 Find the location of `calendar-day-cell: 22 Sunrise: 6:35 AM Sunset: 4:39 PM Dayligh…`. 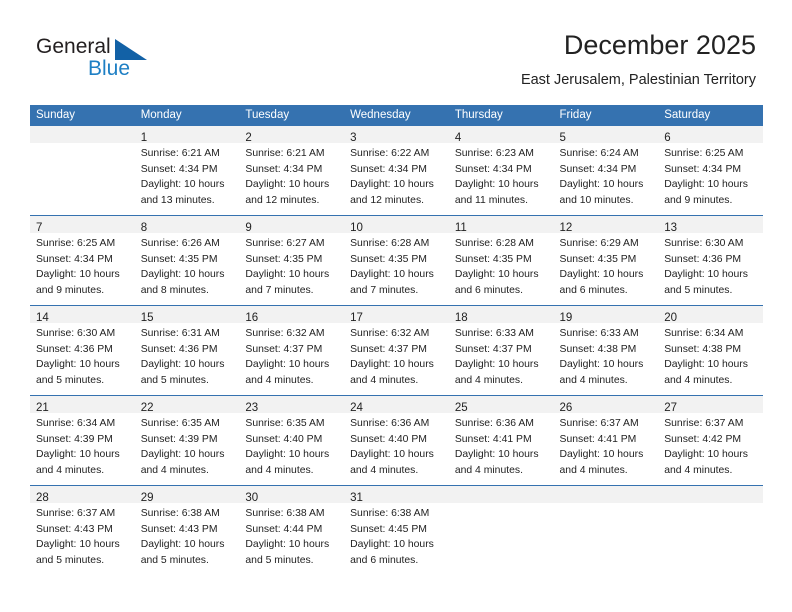

calendar-day-cell: 22 Sunrise: 6:35 AM Sunset: 4:39 PM Dayligh… is located at coordinates (187, 440).